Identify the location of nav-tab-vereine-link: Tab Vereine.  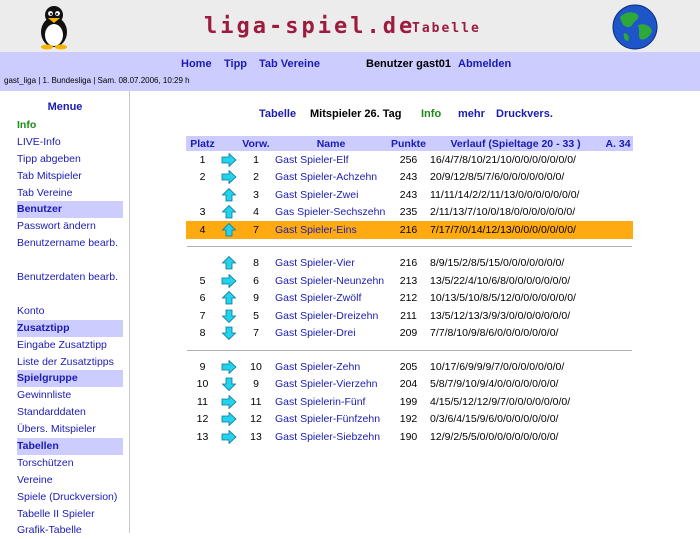
(289, 64).